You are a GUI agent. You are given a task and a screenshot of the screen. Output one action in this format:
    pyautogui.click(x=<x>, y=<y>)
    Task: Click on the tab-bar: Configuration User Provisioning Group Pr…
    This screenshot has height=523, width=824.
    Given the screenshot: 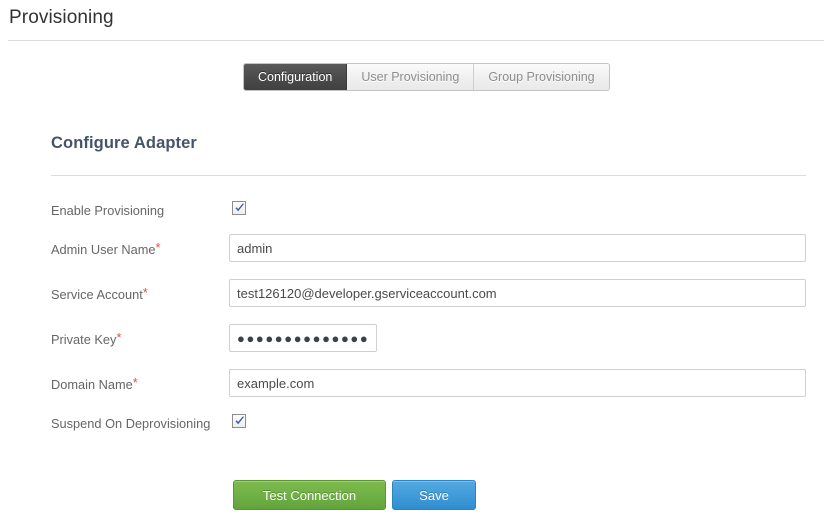 What is the action you would take?
    pyautogui.click(x=426, y=77)
    